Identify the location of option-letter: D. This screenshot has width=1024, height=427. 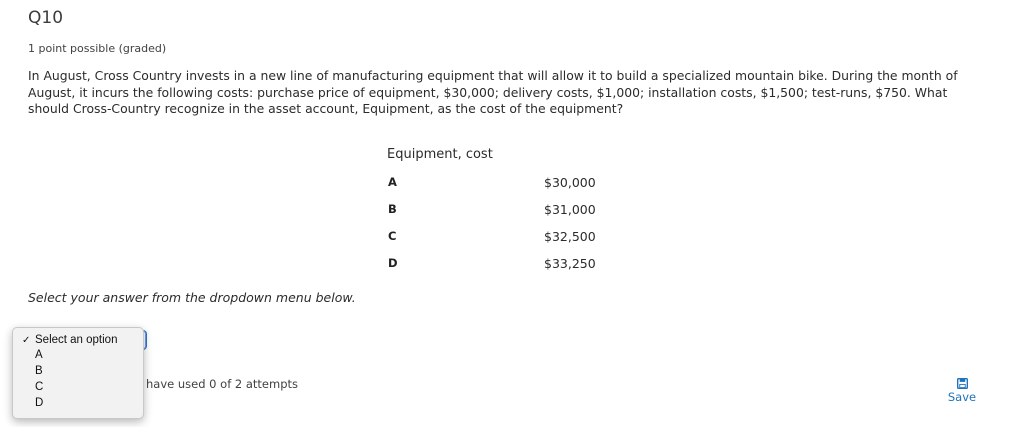
(393, 263).